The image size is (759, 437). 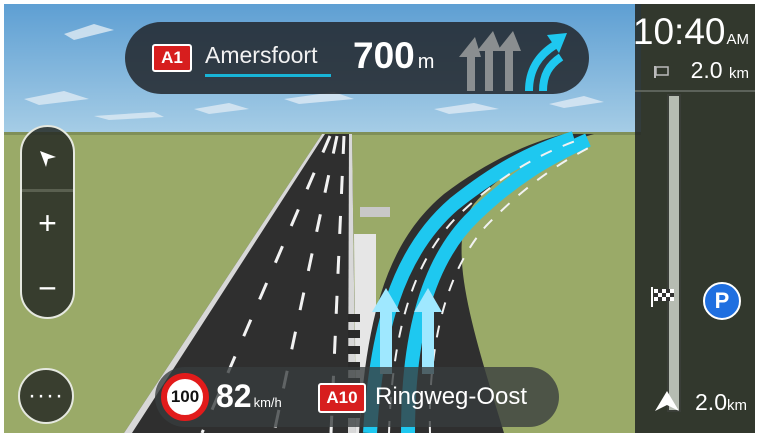 What do you see at coordinates (47, 159) in the screenshot?
I see `pointer-icon` at bounding box center [47, 159].